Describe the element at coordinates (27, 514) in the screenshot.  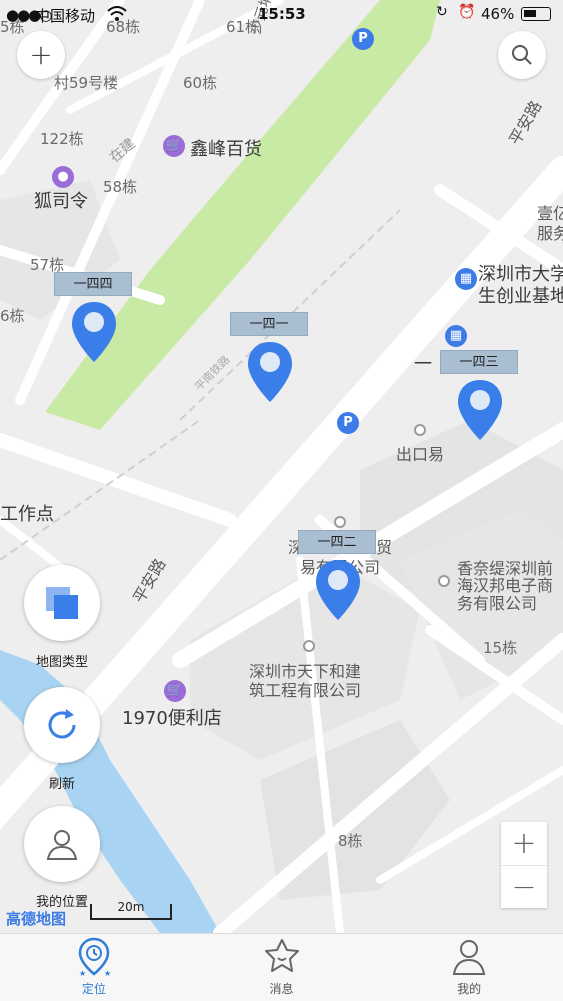
I see `label-gongzuodian: 工作点` at that location.